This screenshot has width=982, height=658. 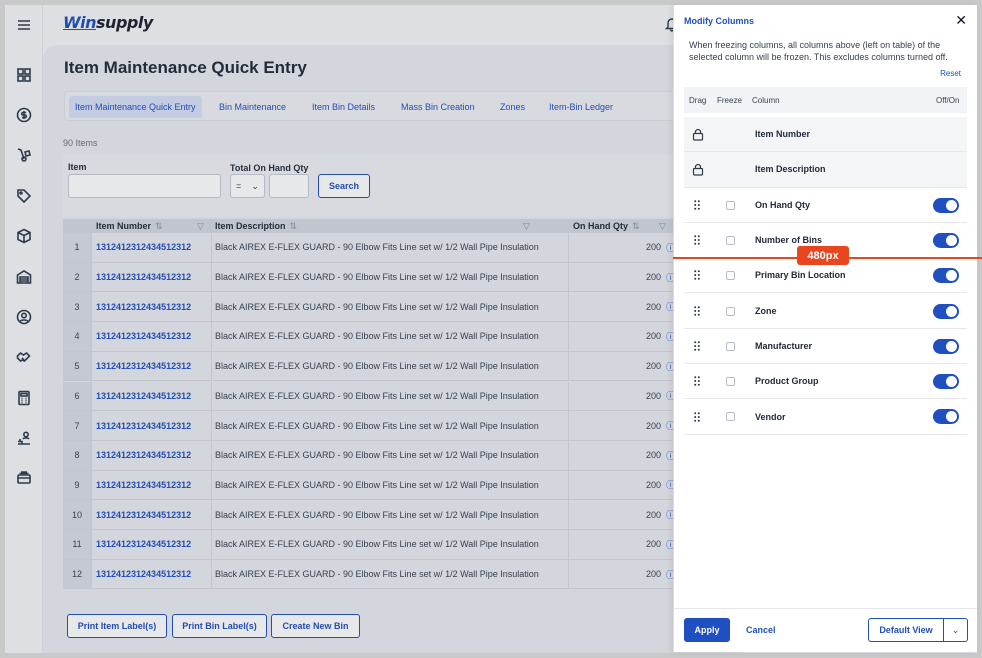 I want to click on tab-item-bin-details: Item Bin Details, so click(x=343, y=107).